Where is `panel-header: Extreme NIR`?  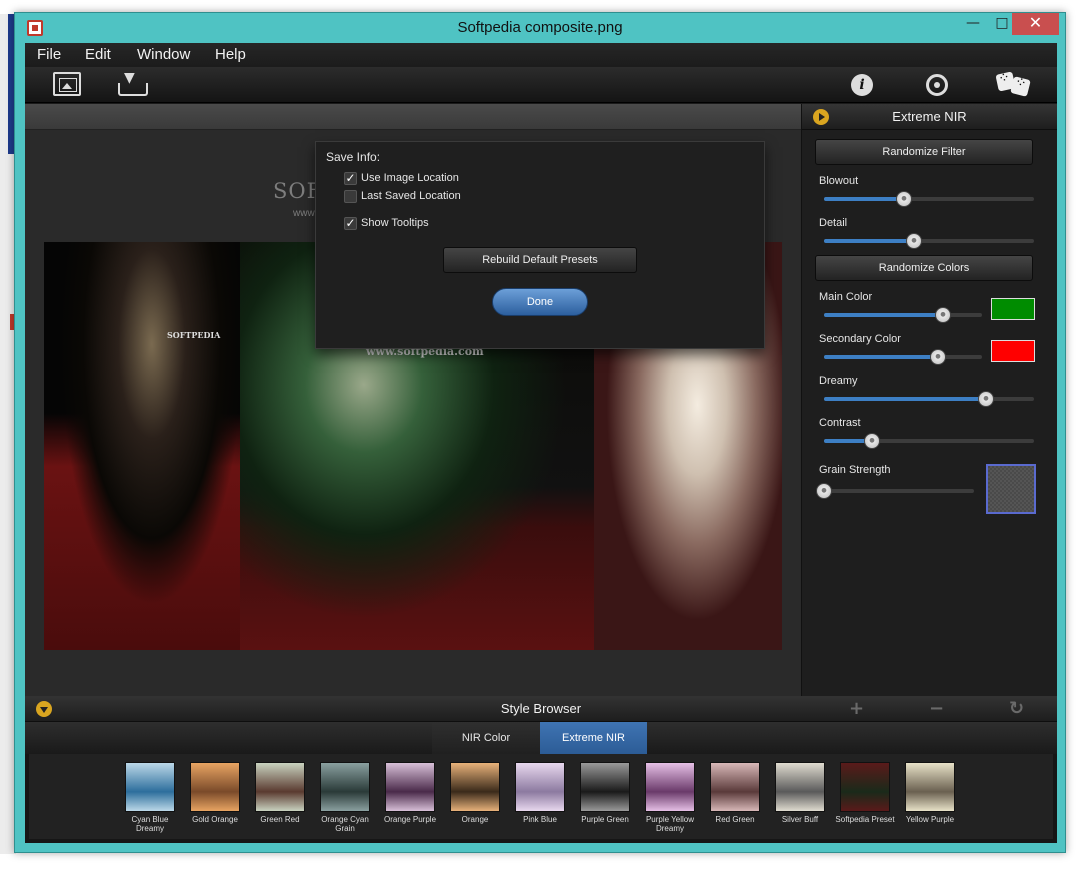 panel-header: Extreme NIR is located at coordinates (929, 117).